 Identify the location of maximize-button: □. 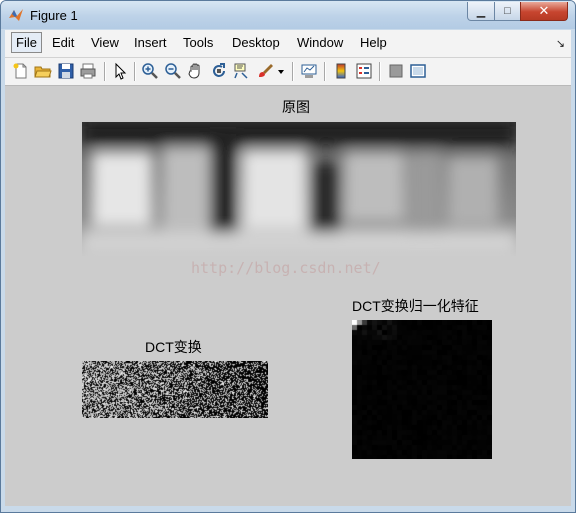
(507, 11).